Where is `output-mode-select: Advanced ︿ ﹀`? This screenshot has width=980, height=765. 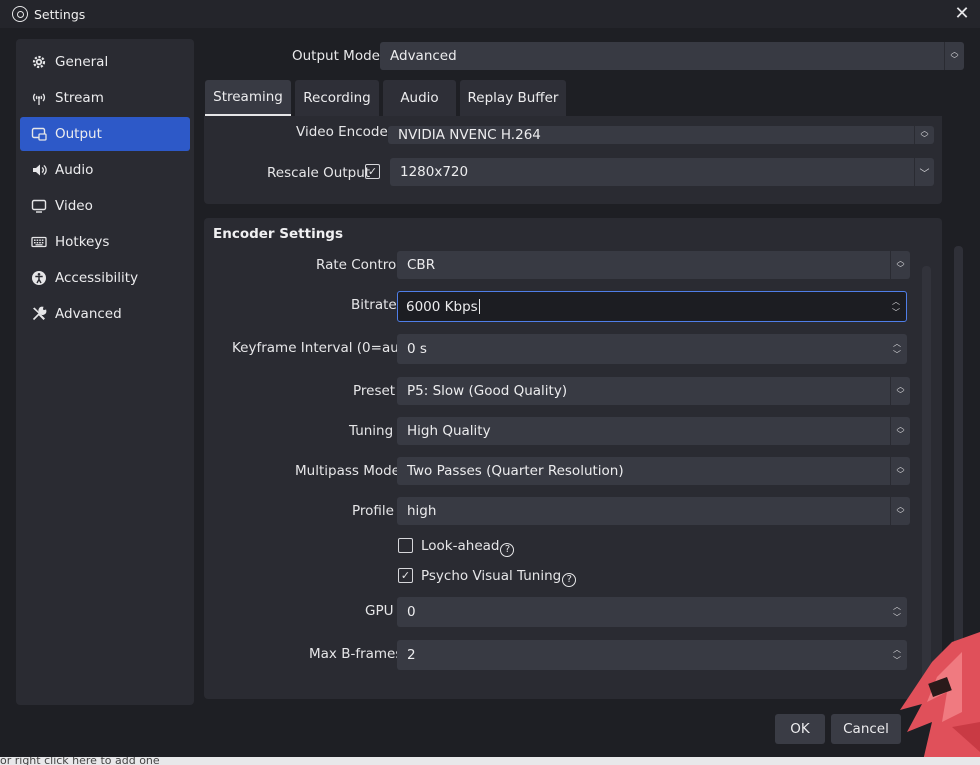 output-mode-select: Advanced ︿ ﹀ is located at coordinates (672, 56).